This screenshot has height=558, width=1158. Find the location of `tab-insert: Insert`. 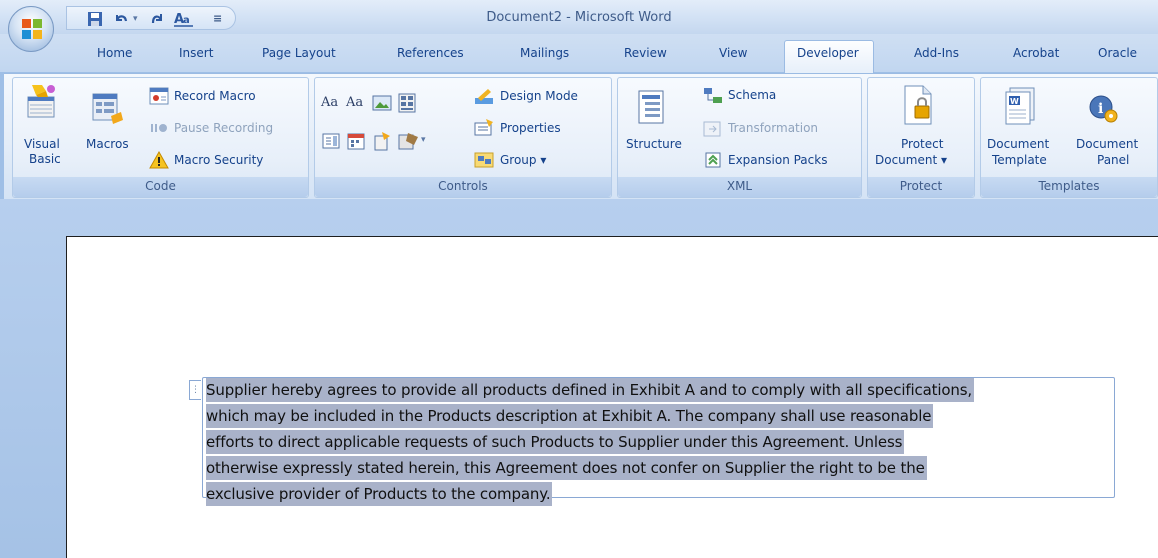

tab-insert: Insert is located at coordinates (196, 53).